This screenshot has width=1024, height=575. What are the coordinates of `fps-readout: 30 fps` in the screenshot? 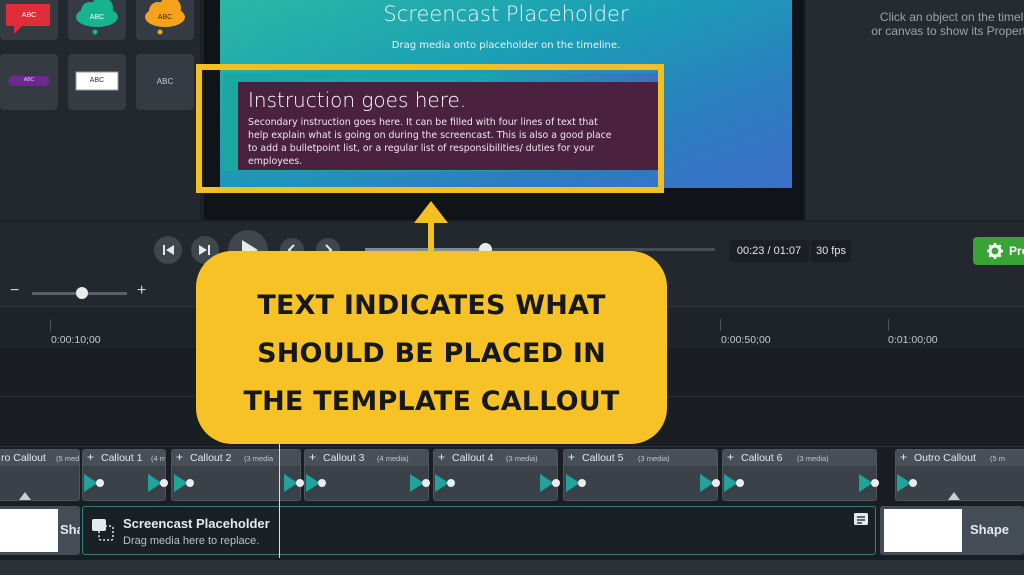 It's located at (831, 251).